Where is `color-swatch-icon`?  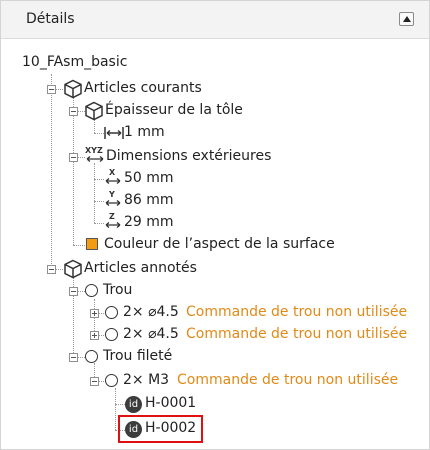
color-swatch-icon is located at coordinates (92, 244).